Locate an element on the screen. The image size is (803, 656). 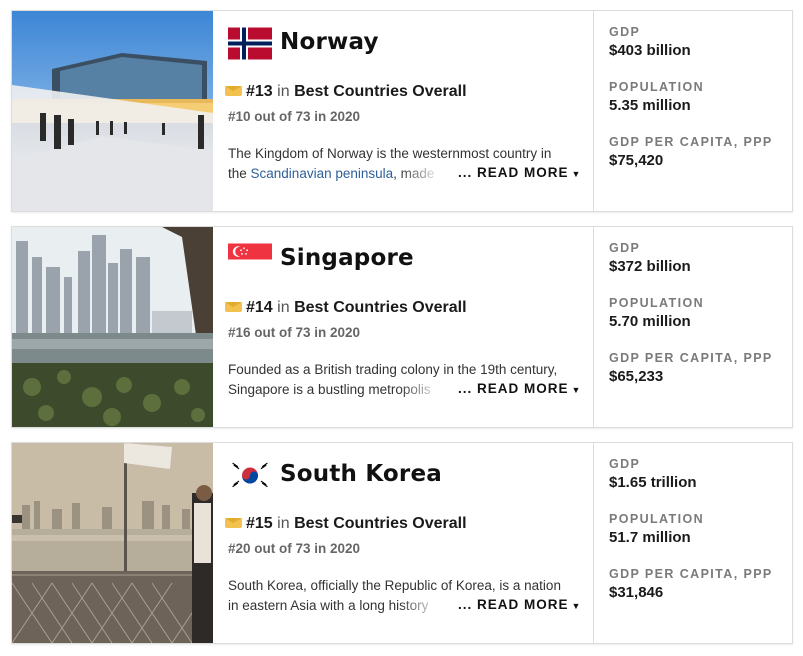
country-name: Norway is located at coordinates (329, 42).